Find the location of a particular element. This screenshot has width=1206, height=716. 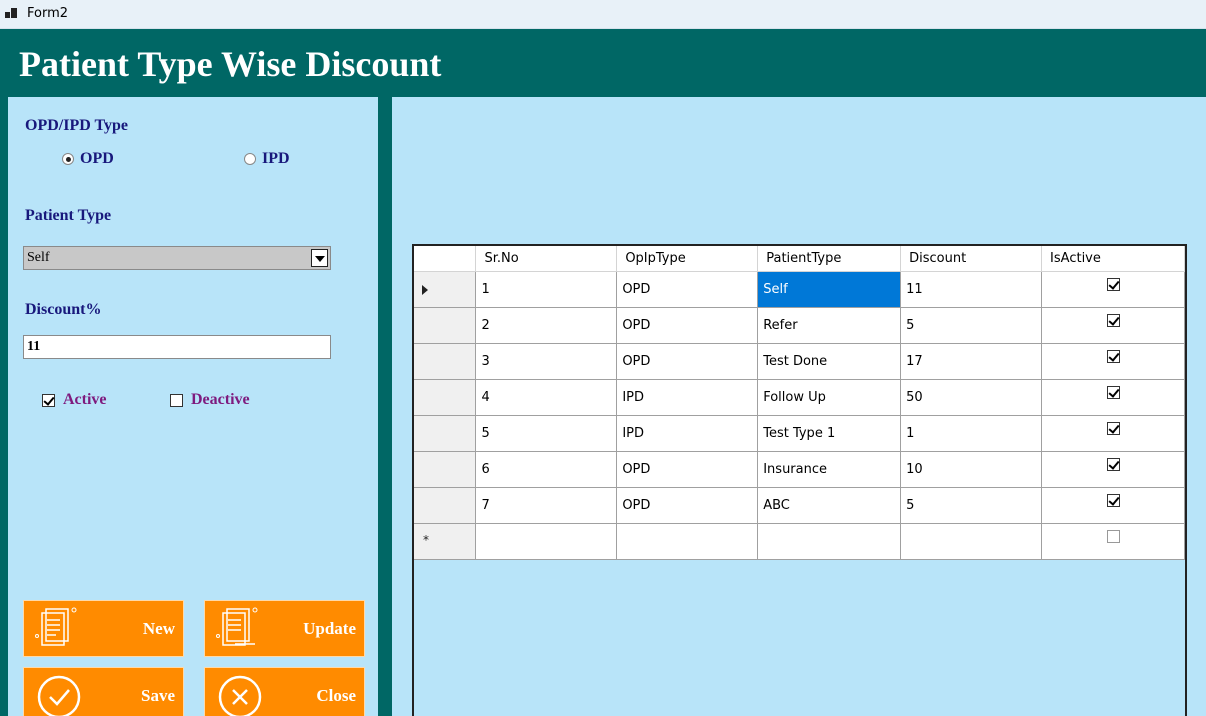

column-header-patienttype: PatientType is located at coordinates (829, 259).